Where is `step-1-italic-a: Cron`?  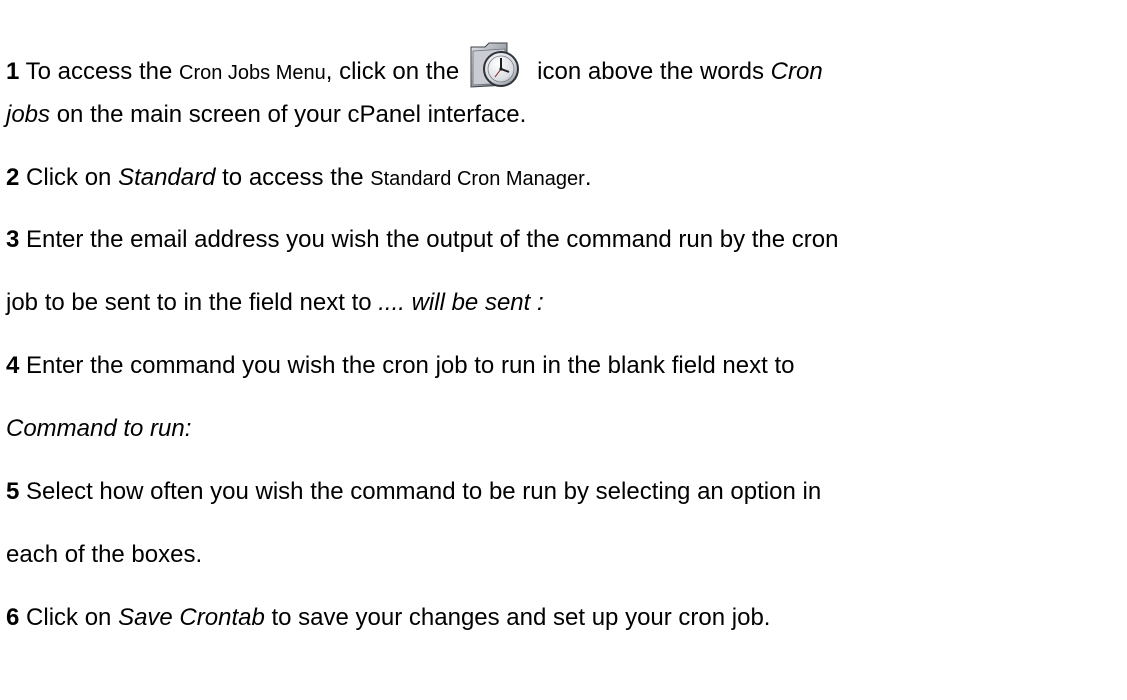 step-1-italic-a: Cron is located at coordinates (796, 71).